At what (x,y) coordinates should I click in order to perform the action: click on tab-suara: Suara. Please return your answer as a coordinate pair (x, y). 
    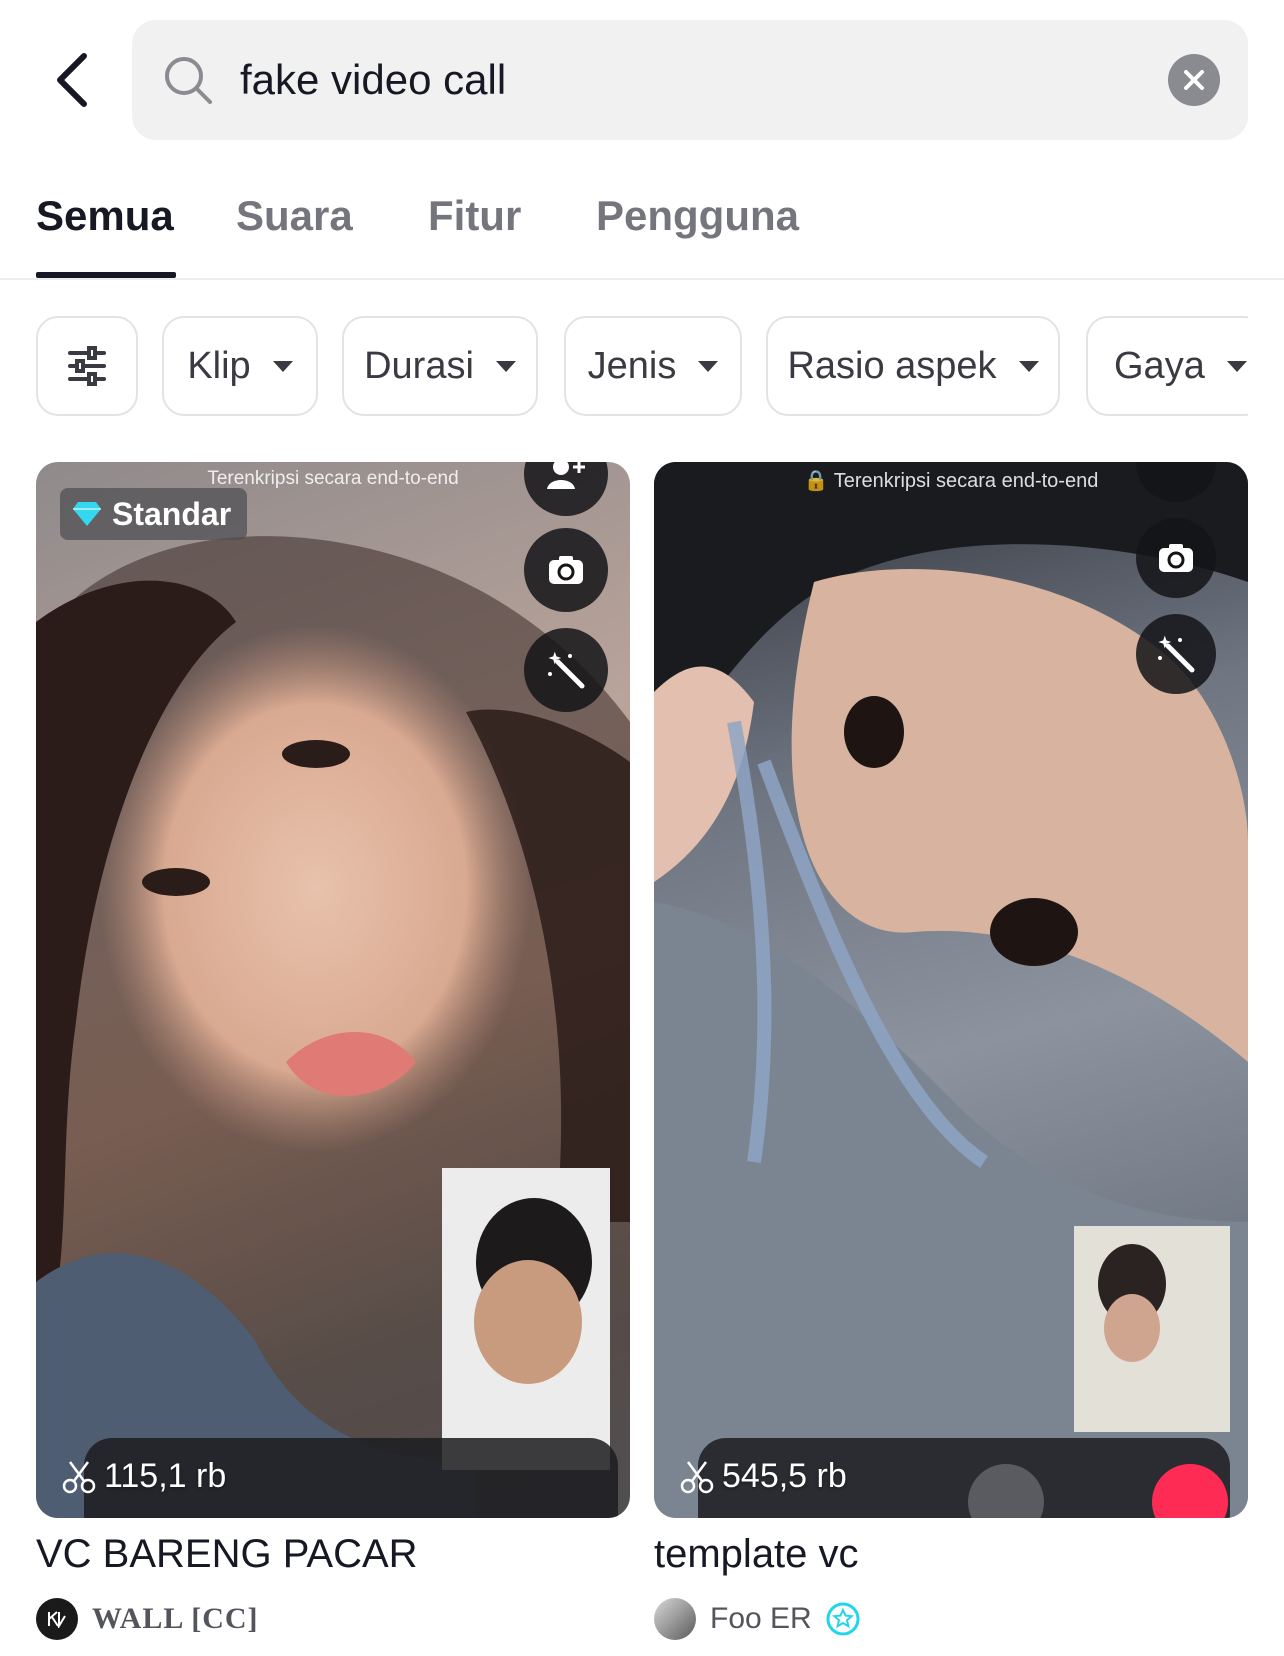
    Looking at the image, I should click on (294, 216).